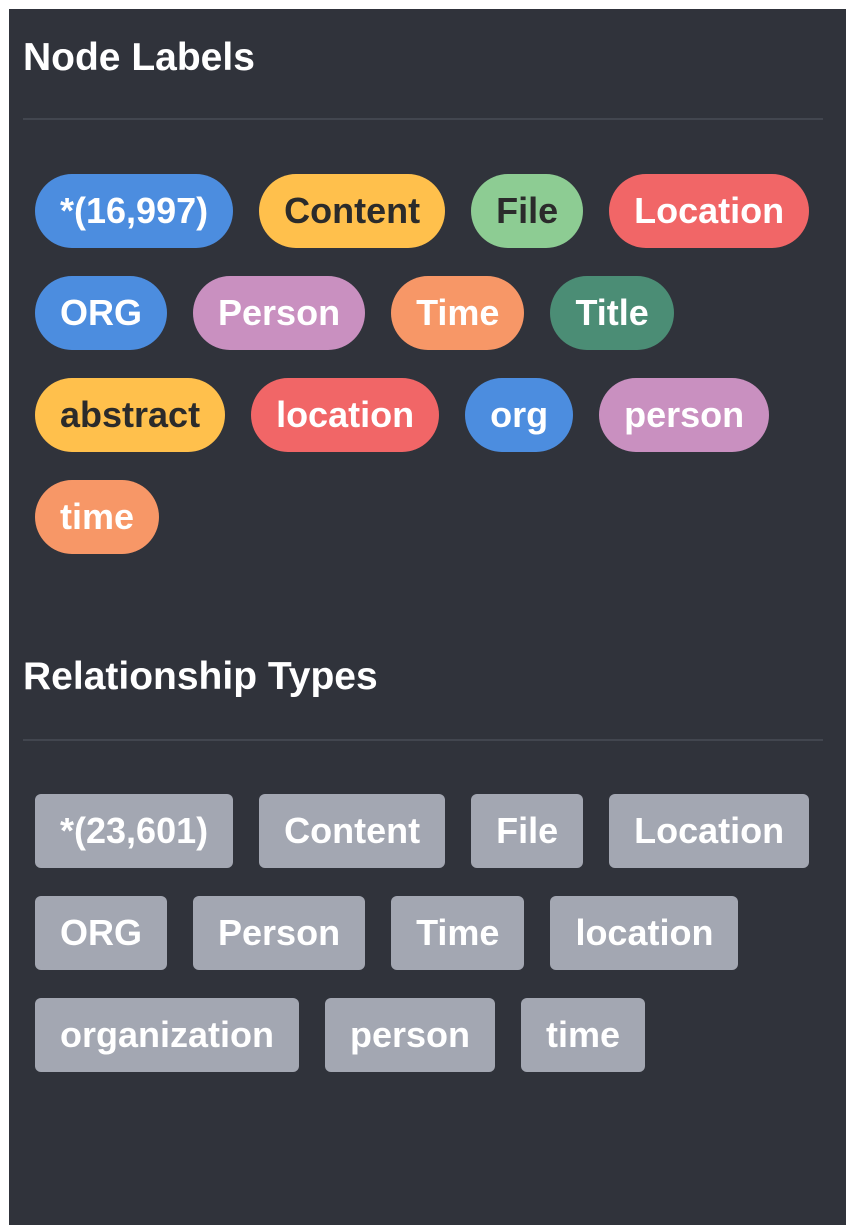 Image resolution: width=846 pixels, height=1225 pixels. Describe the element at coordinates (519, 415) in the screenshot. I see `node-label-chip-org: org` at that location.